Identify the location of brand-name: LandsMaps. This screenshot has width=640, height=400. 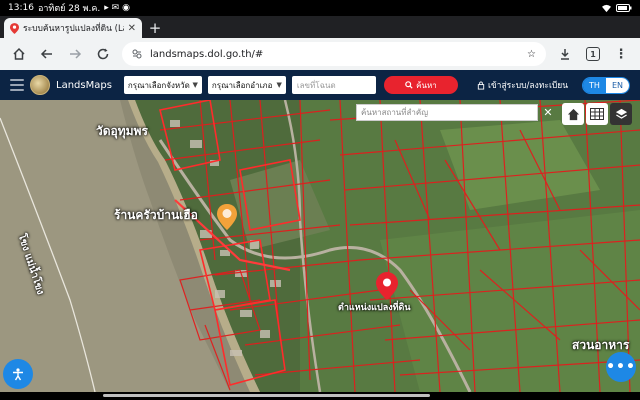
(84, 85).